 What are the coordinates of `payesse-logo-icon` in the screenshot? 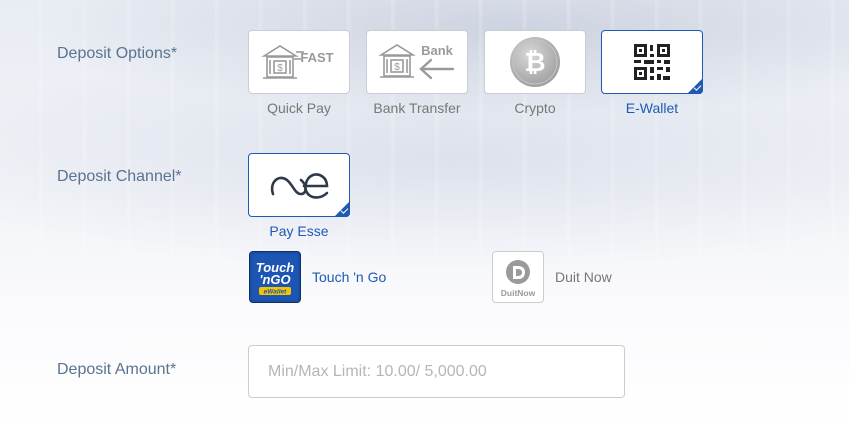 It's located at (299, 186).